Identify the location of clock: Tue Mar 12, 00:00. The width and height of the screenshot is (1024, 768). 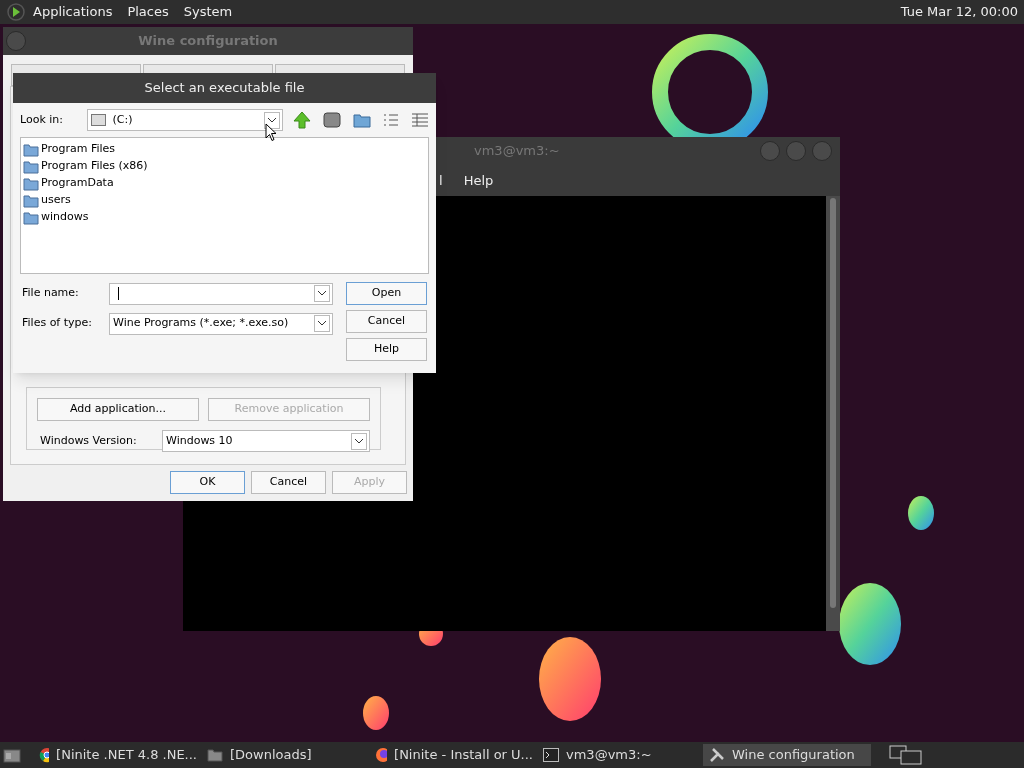
(959, 12).